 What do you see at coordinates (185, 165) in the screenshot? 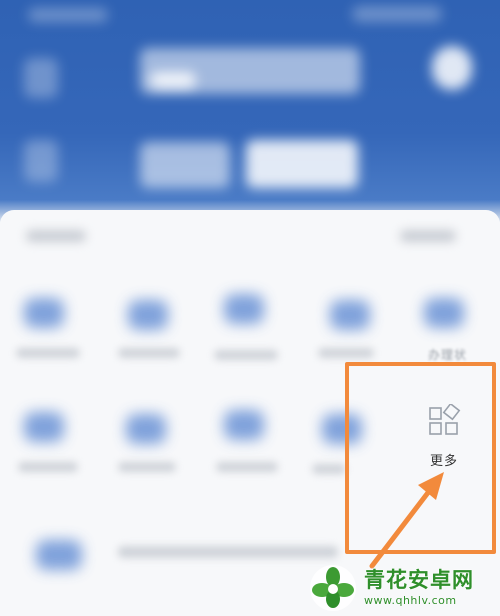
I see `header-sub-block` at bounding box center [185, 165].